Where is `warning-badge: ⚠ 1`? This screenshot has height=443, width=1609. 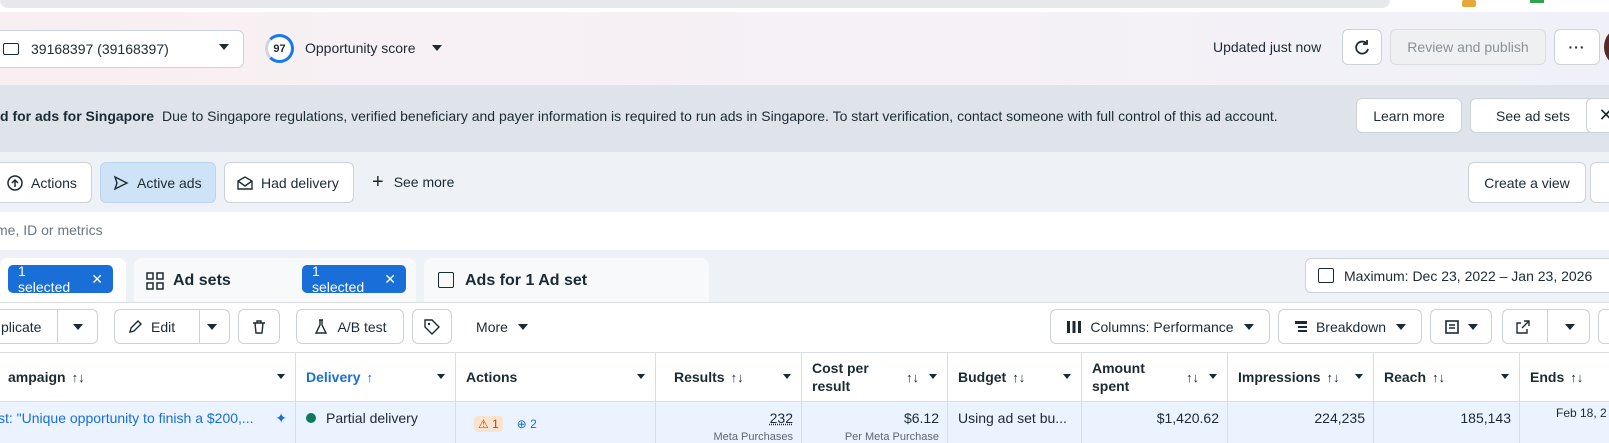 warning-badge: ⚠ 1 is located at coordinates (488, 424).